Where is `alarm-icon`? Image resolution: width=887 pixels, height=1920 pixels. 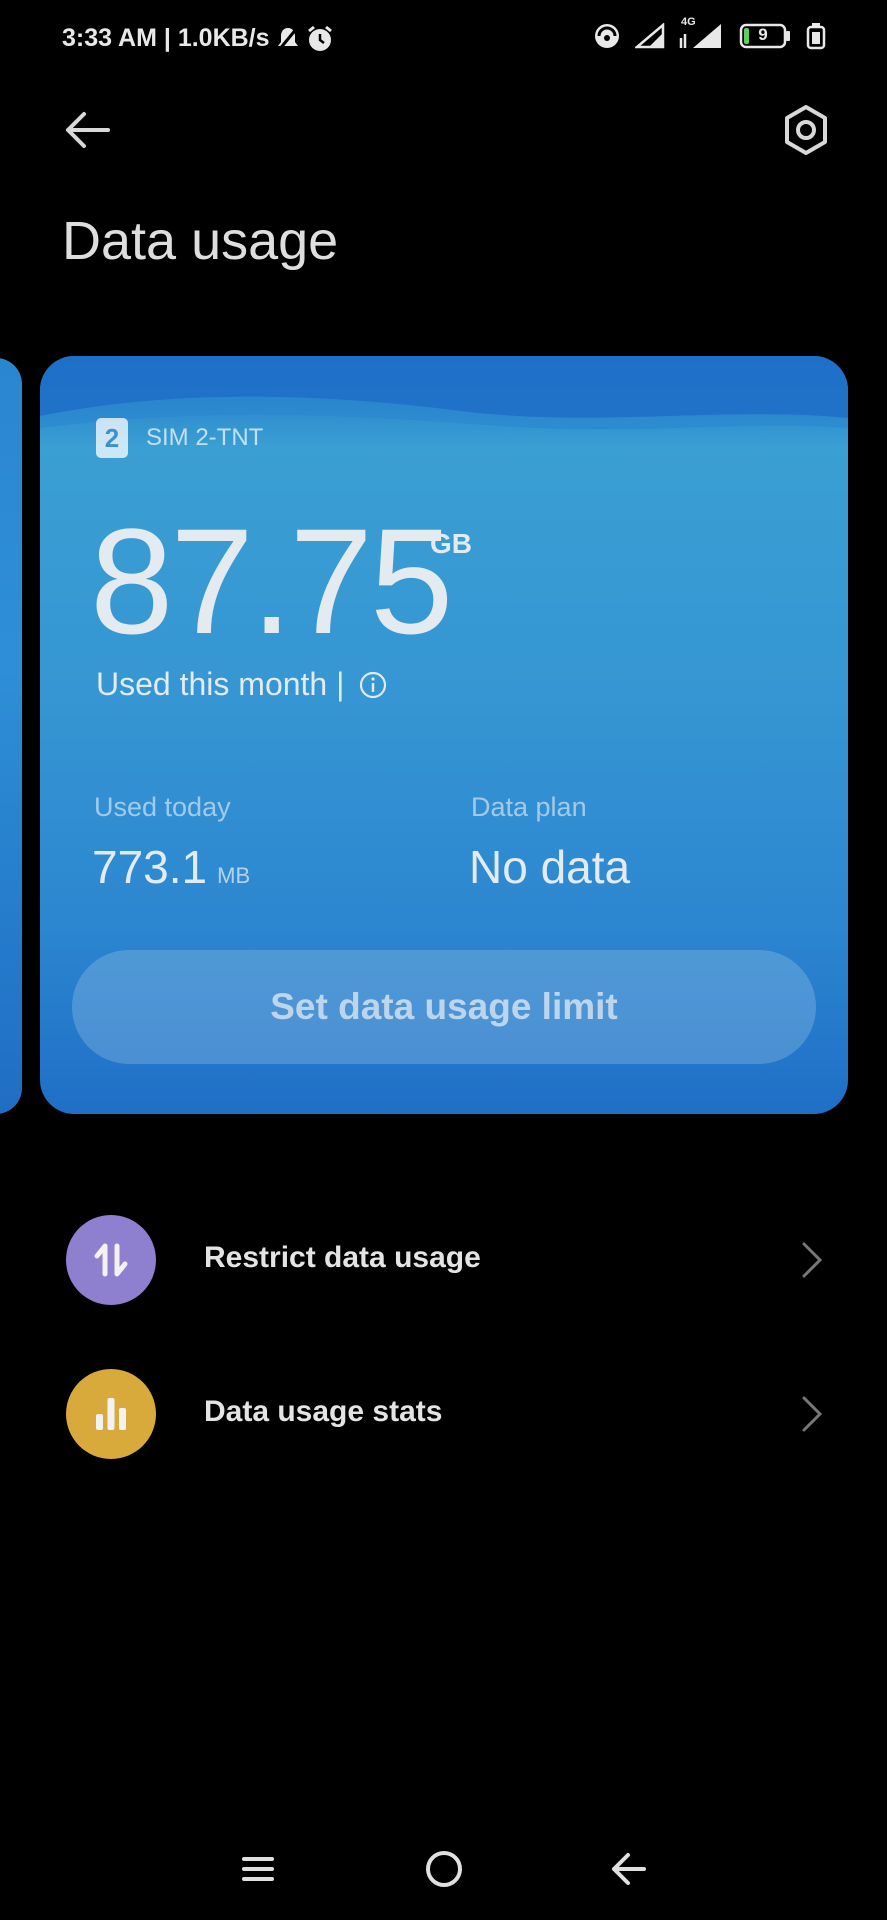 alarm-icon is located at coordinates (319, 38).